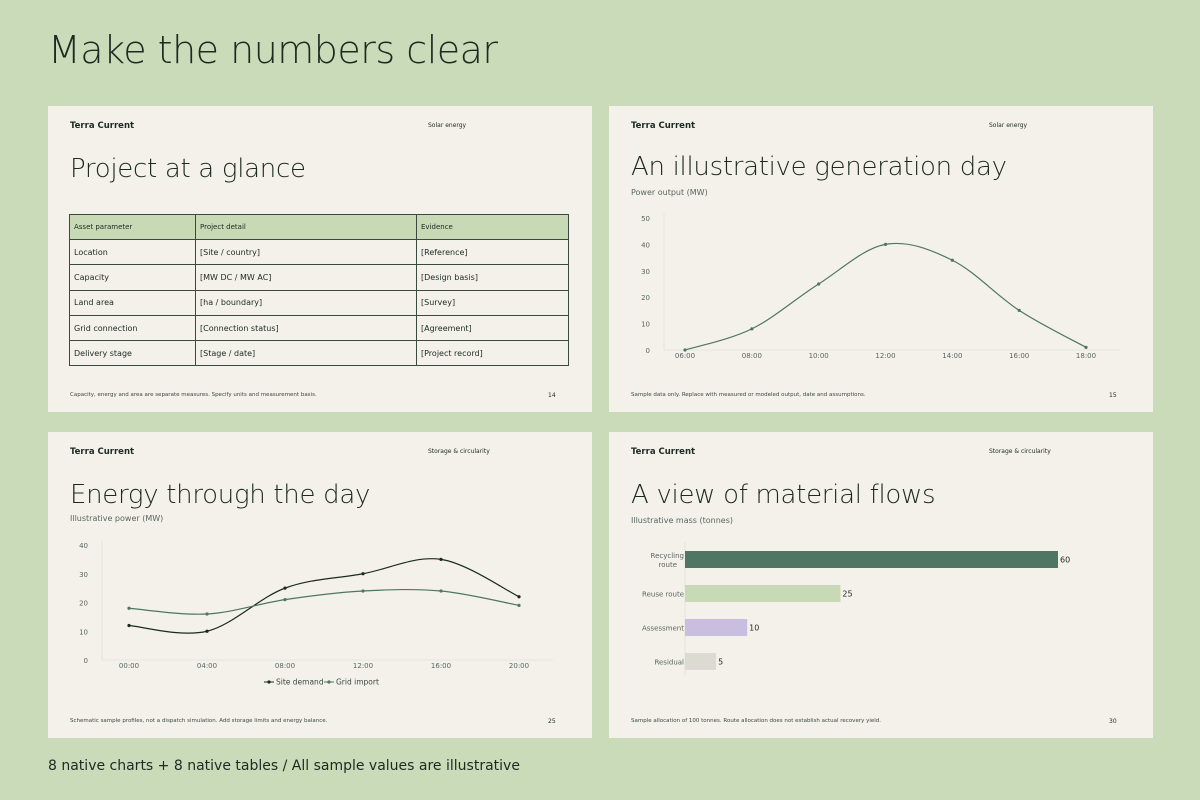 The image size is (1200, 800). What do you see at coordinates (306, 353) in the screenshot?
I see `table-cell: [Stage / date]` at bounding box center [306, 353].